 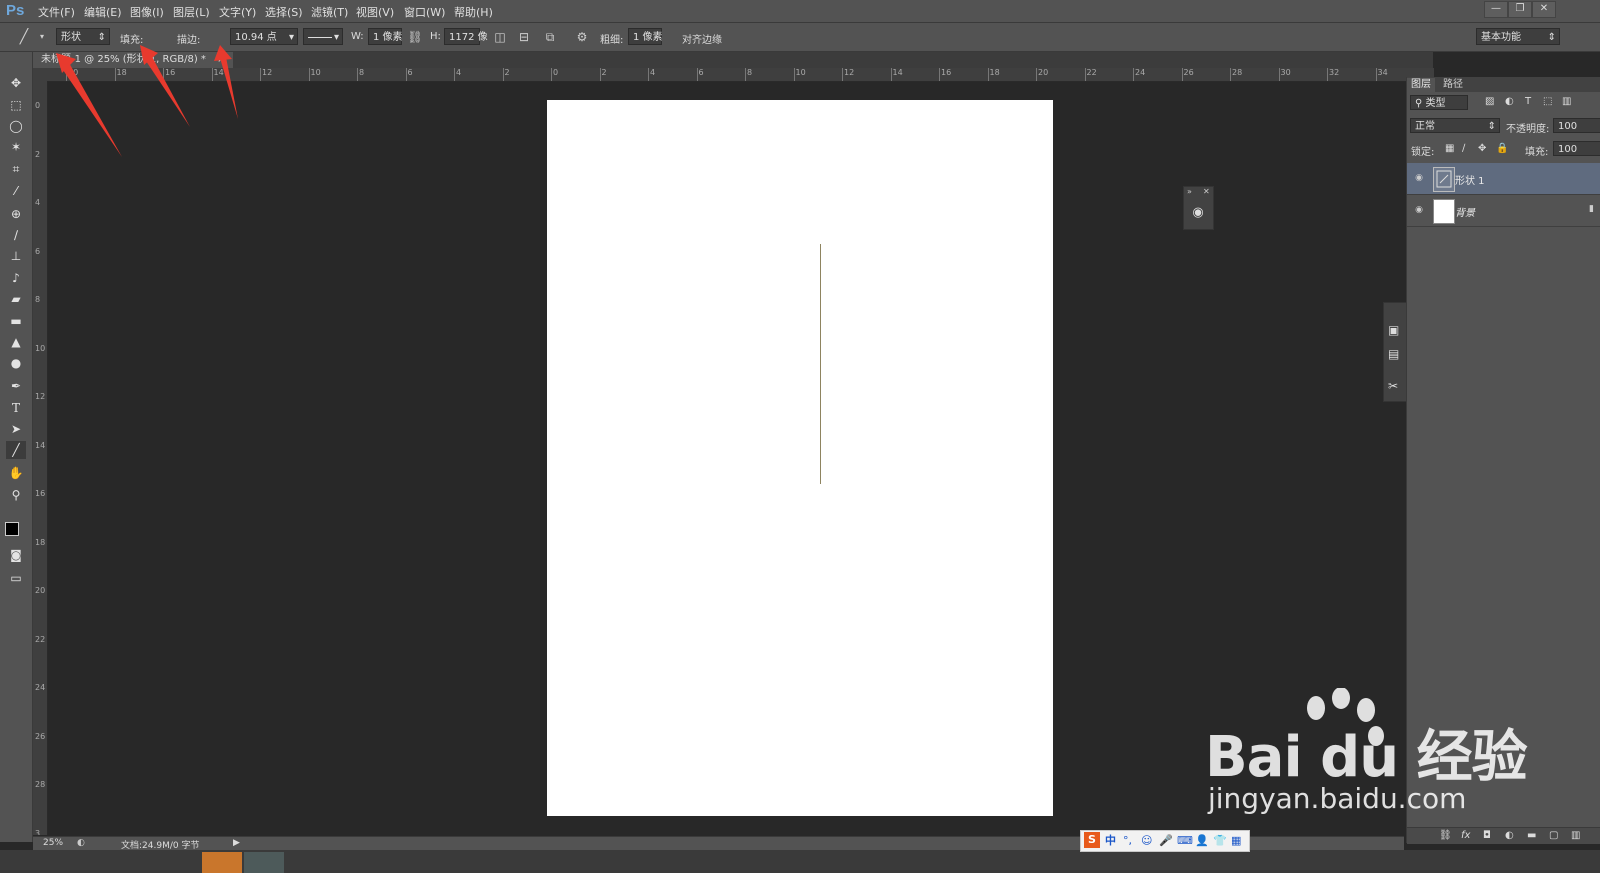 I want to click on gradient-tool-icon: ▬, so click(x=16, y=321).